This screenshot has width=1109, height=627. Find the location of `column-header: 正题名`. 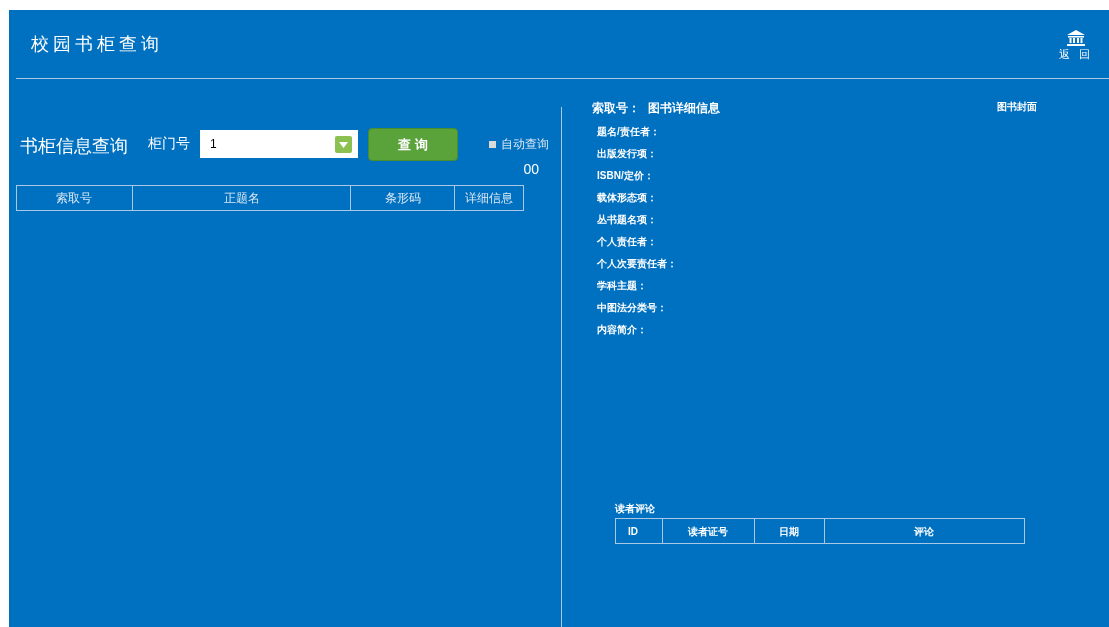

column-header: 正题名 is located at coordinates (241, 198).